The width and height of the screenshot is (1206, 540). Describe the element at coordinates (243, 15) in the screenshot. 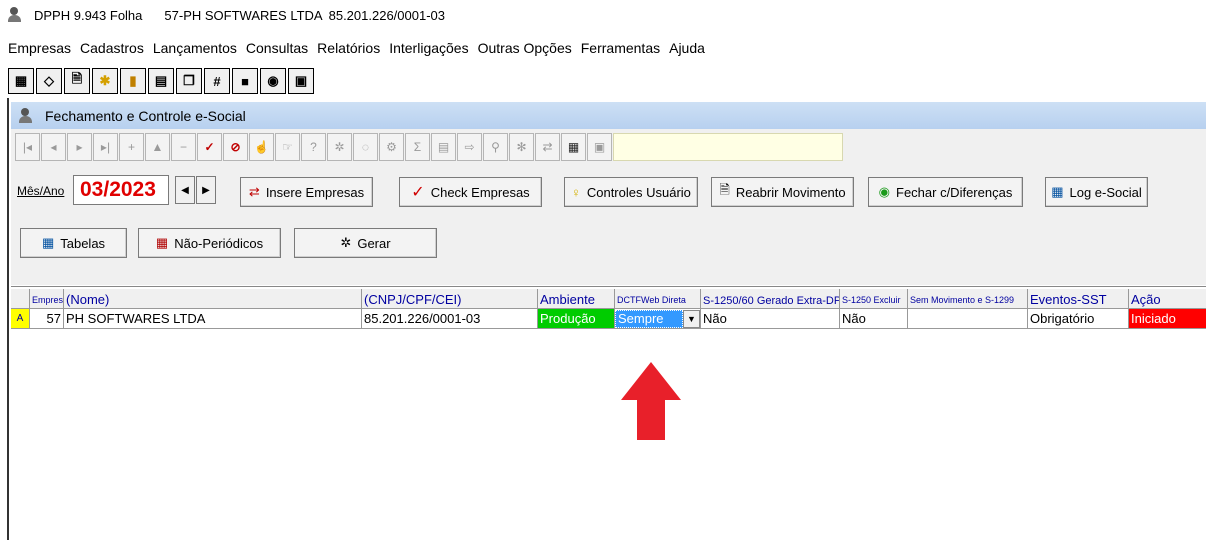

I see `app-company: 57-PH SOFTWARES LTDA` at that location.